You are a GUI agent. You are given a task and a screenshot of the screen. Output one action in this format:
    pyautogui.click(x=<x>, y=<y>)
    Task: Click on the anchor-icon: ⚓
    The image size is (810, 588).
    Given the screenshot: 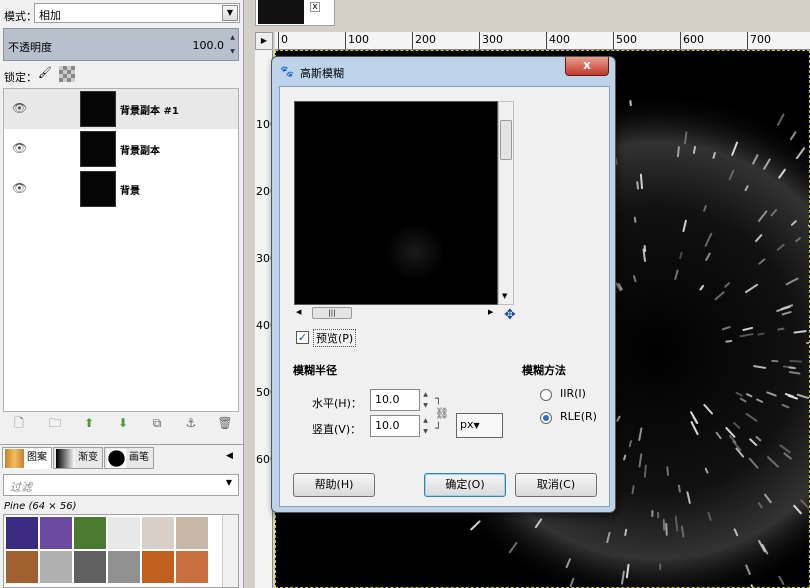 What is the action you would take?
    pyautogui.click(x=191, y=423)
    